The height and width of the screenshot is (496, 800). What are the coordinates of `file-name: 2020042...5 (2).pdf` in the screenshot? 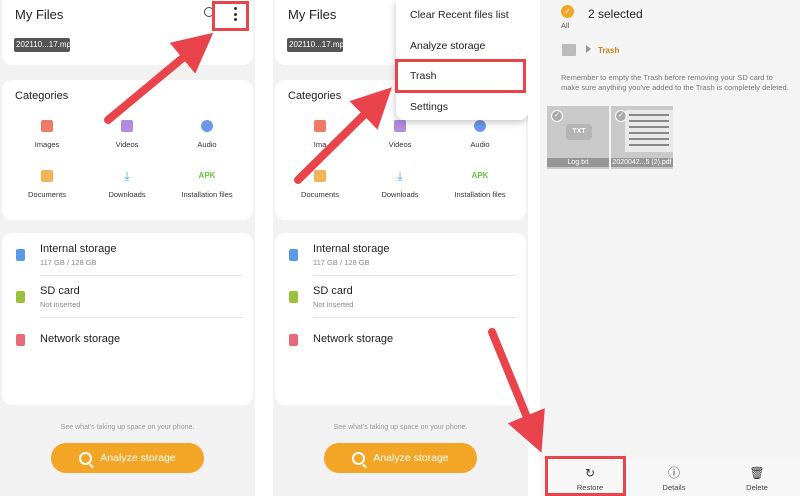 It's located at (642, 162).